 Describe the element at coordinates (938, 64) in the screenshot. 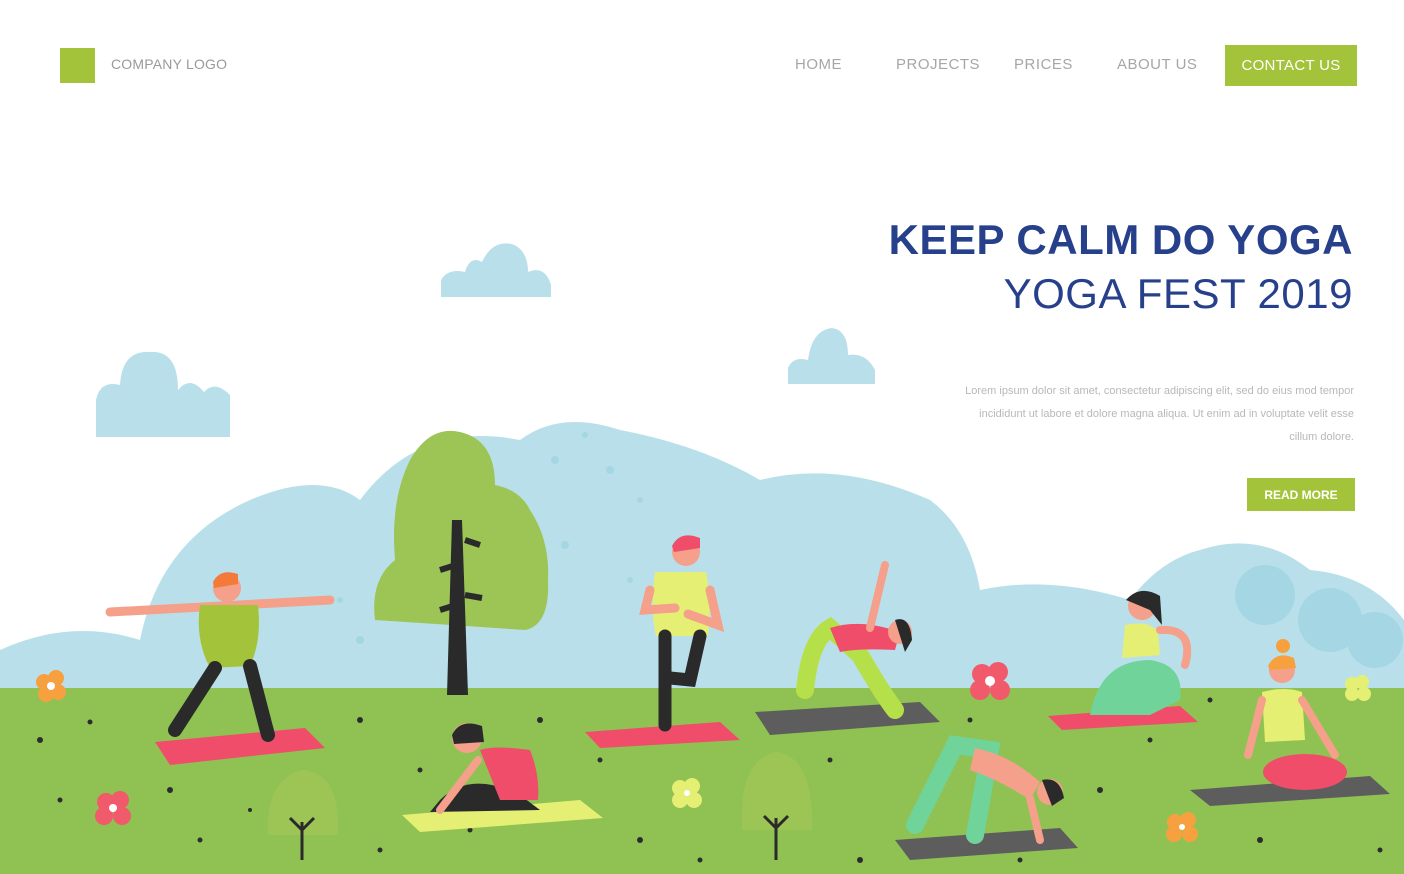

I see `nav-projects: PROJECTS` at that location.